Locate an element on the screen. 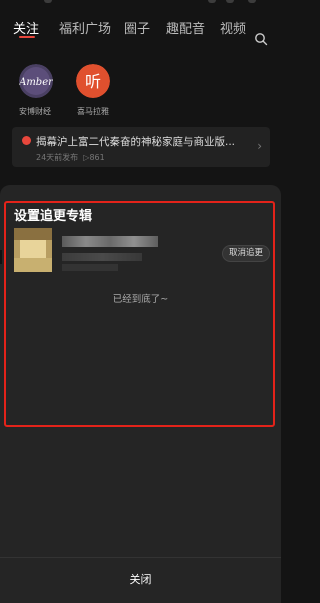 The height and width of the screenshot is (603, 320). top-tab-bar: 关注 福利广场 圈子 趣配音 视频 is located at coordinates (140, 29).